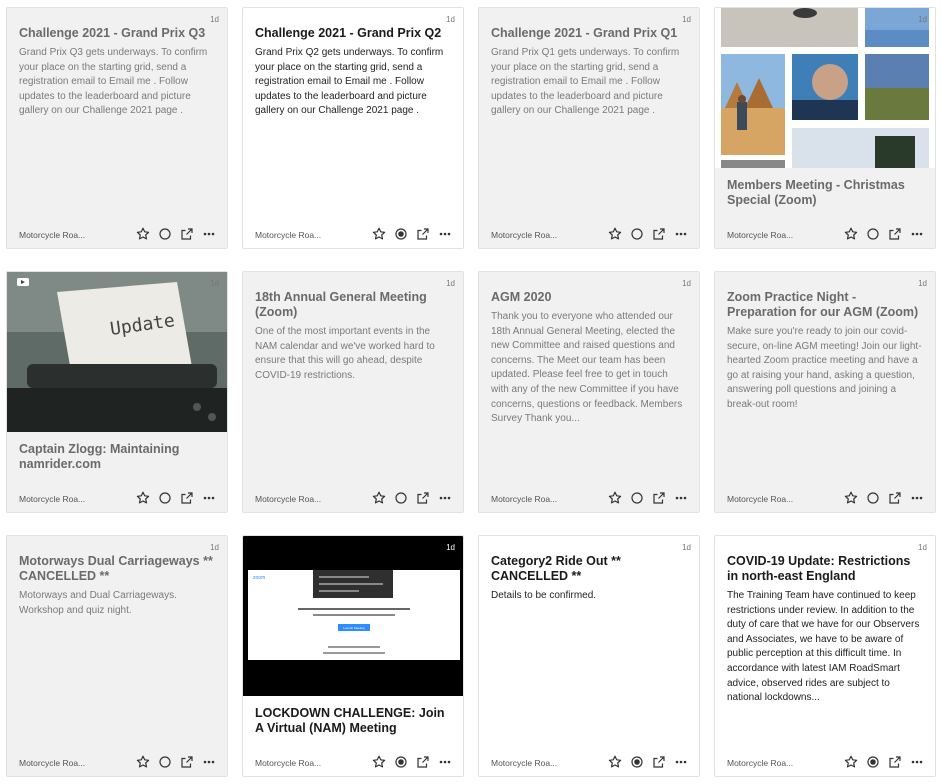 This screenshot has width=941, height=783. Describe the element at coordinates (825, 88) in the screenshot. I see `photo-collage-thumbnail` at that location.